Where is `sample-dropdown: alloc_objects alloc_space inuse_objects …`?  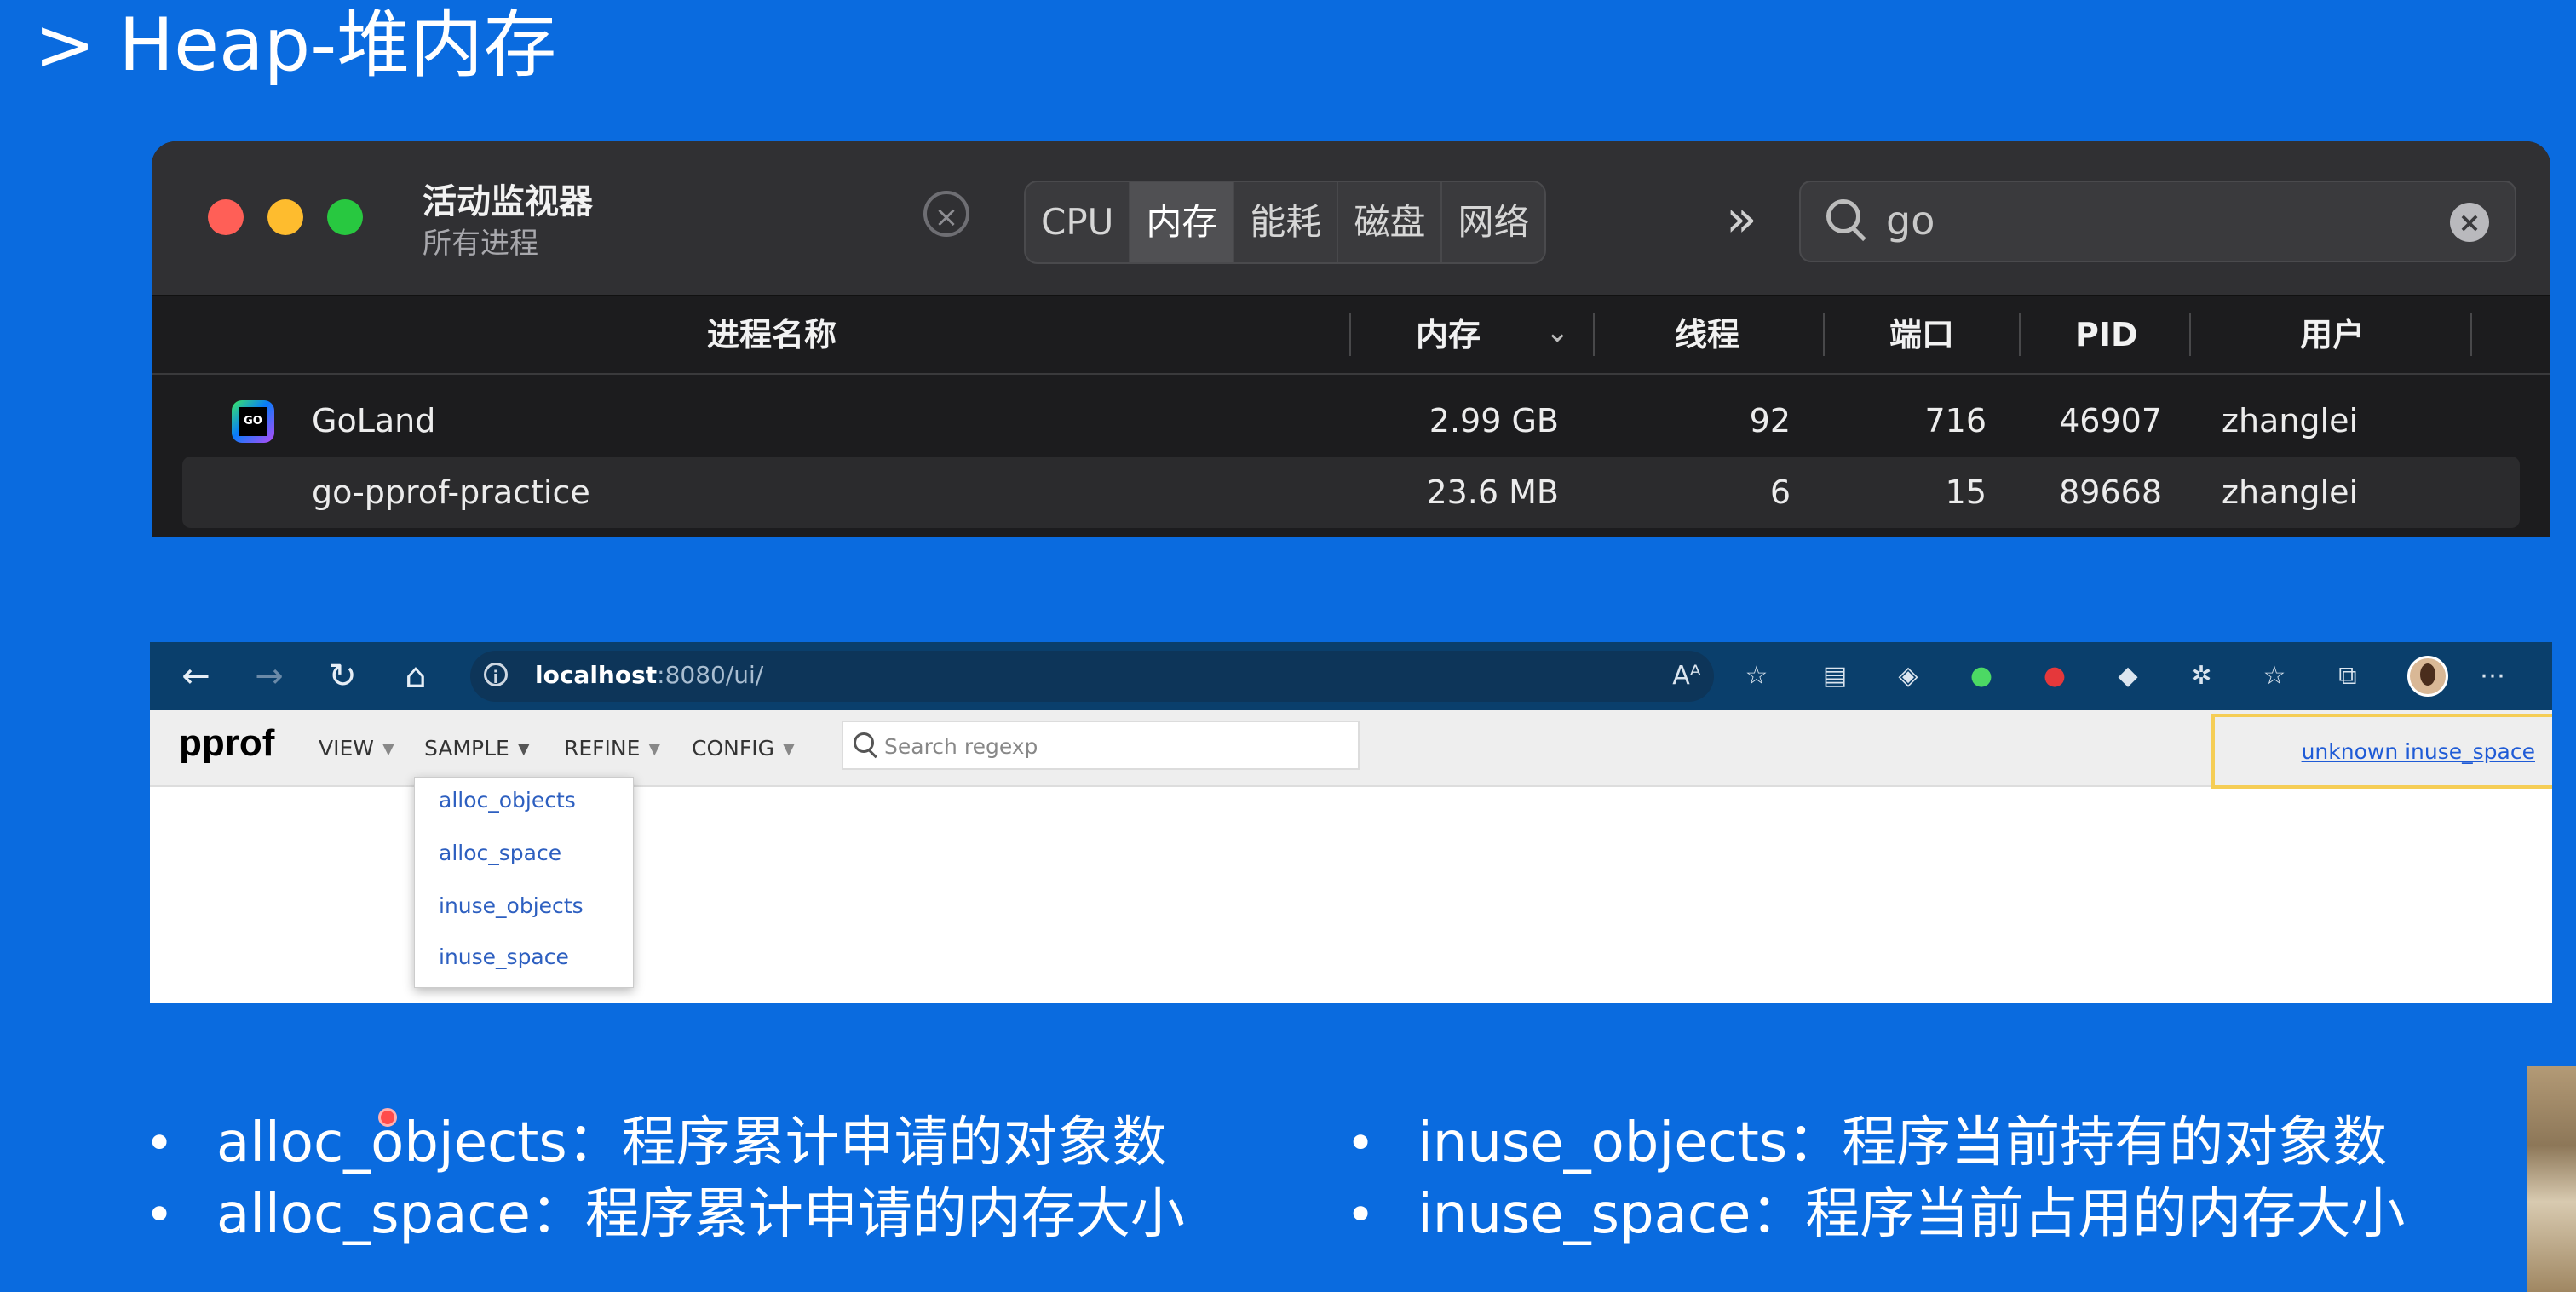 sample-dropdown: alloc_objects alloc_space inuse_objects … is located at coordinates (524, 883).